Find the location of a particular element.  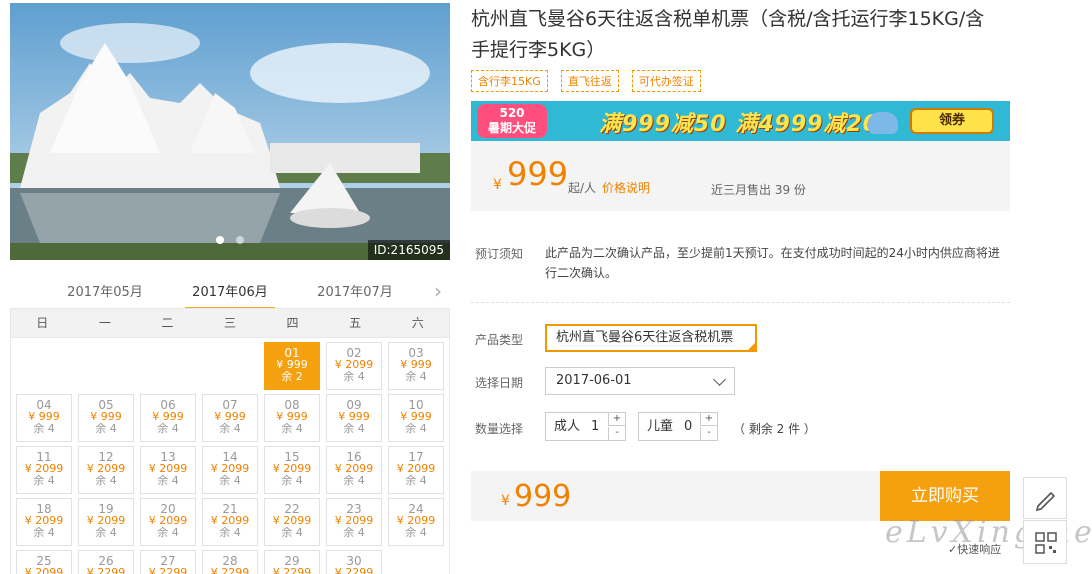

calendar-day: 16 ¥ 2099 余 4 is located at coordinates (354, 470).